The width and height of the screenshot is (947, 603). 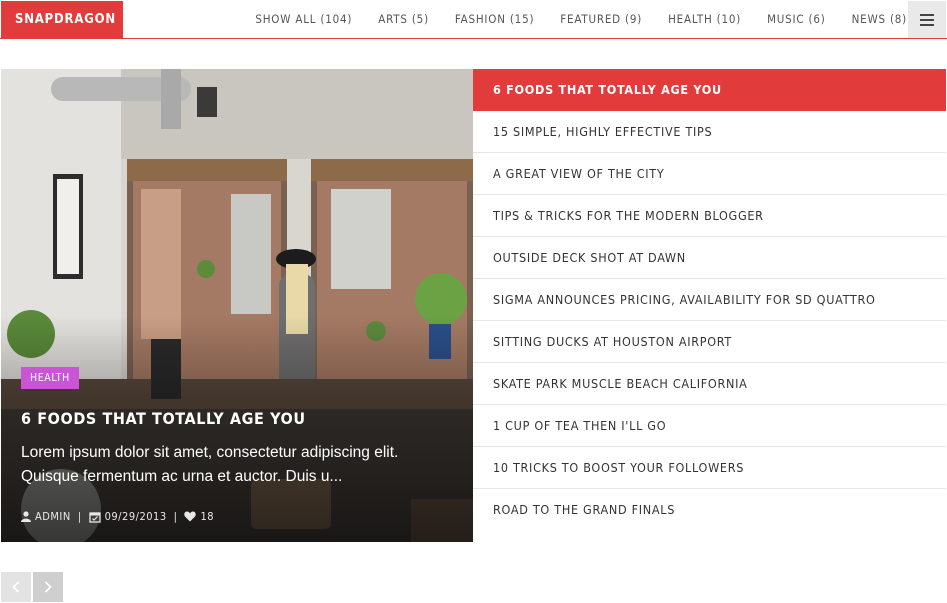 I want to click on user-icon, so click(x=26, y=516).